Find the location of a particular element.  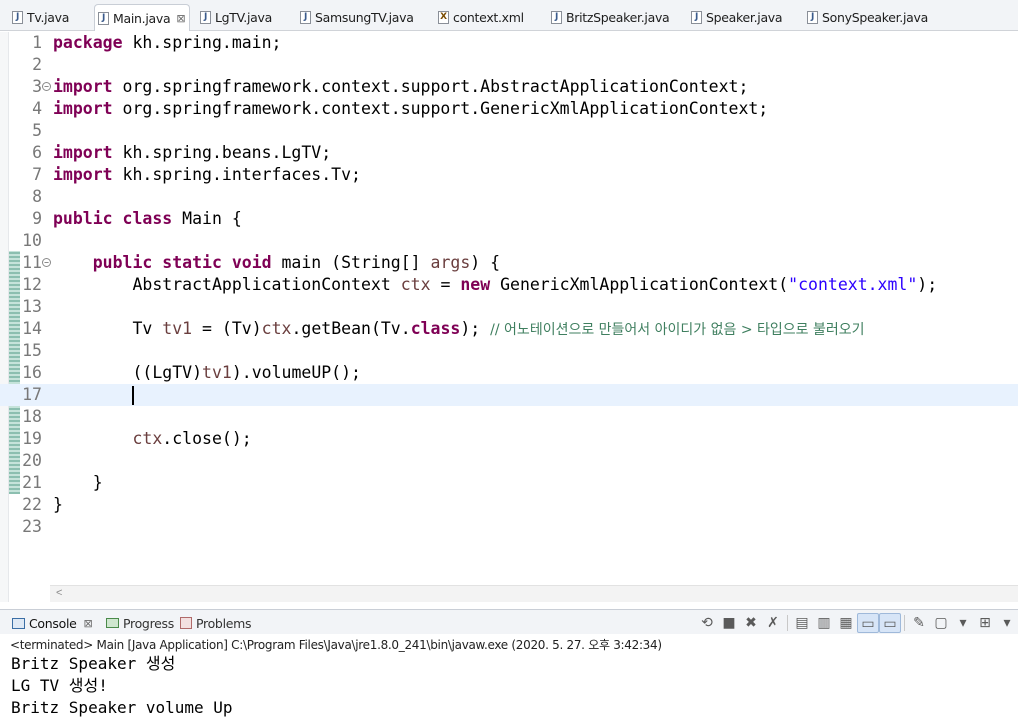

line-number: 2 is located at coordinates (37, 64).